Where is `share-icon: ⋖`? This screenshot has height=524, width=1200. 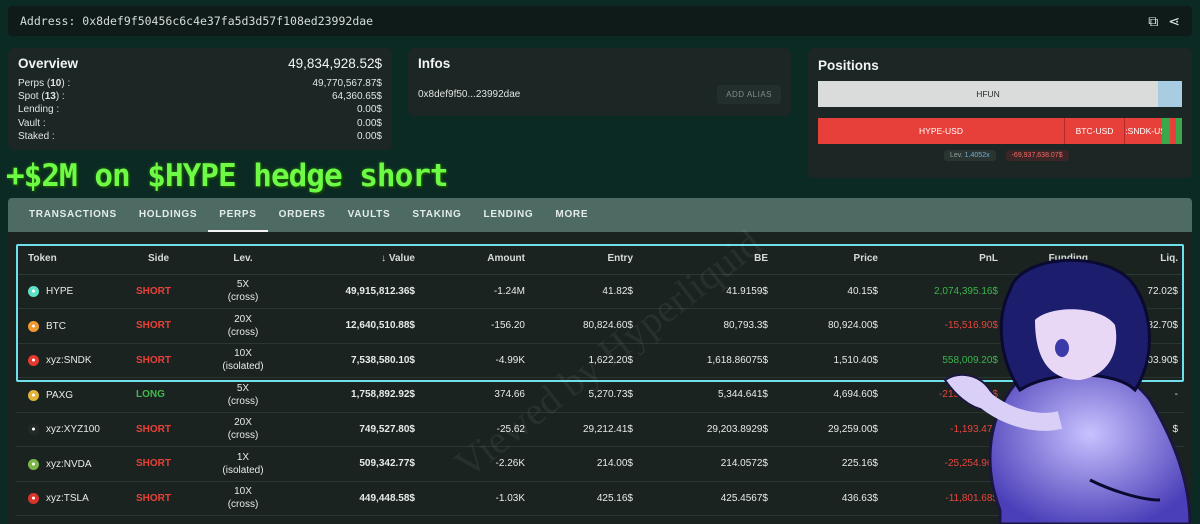
share-icon: ⋖ is located at coordinates (1174, 21).